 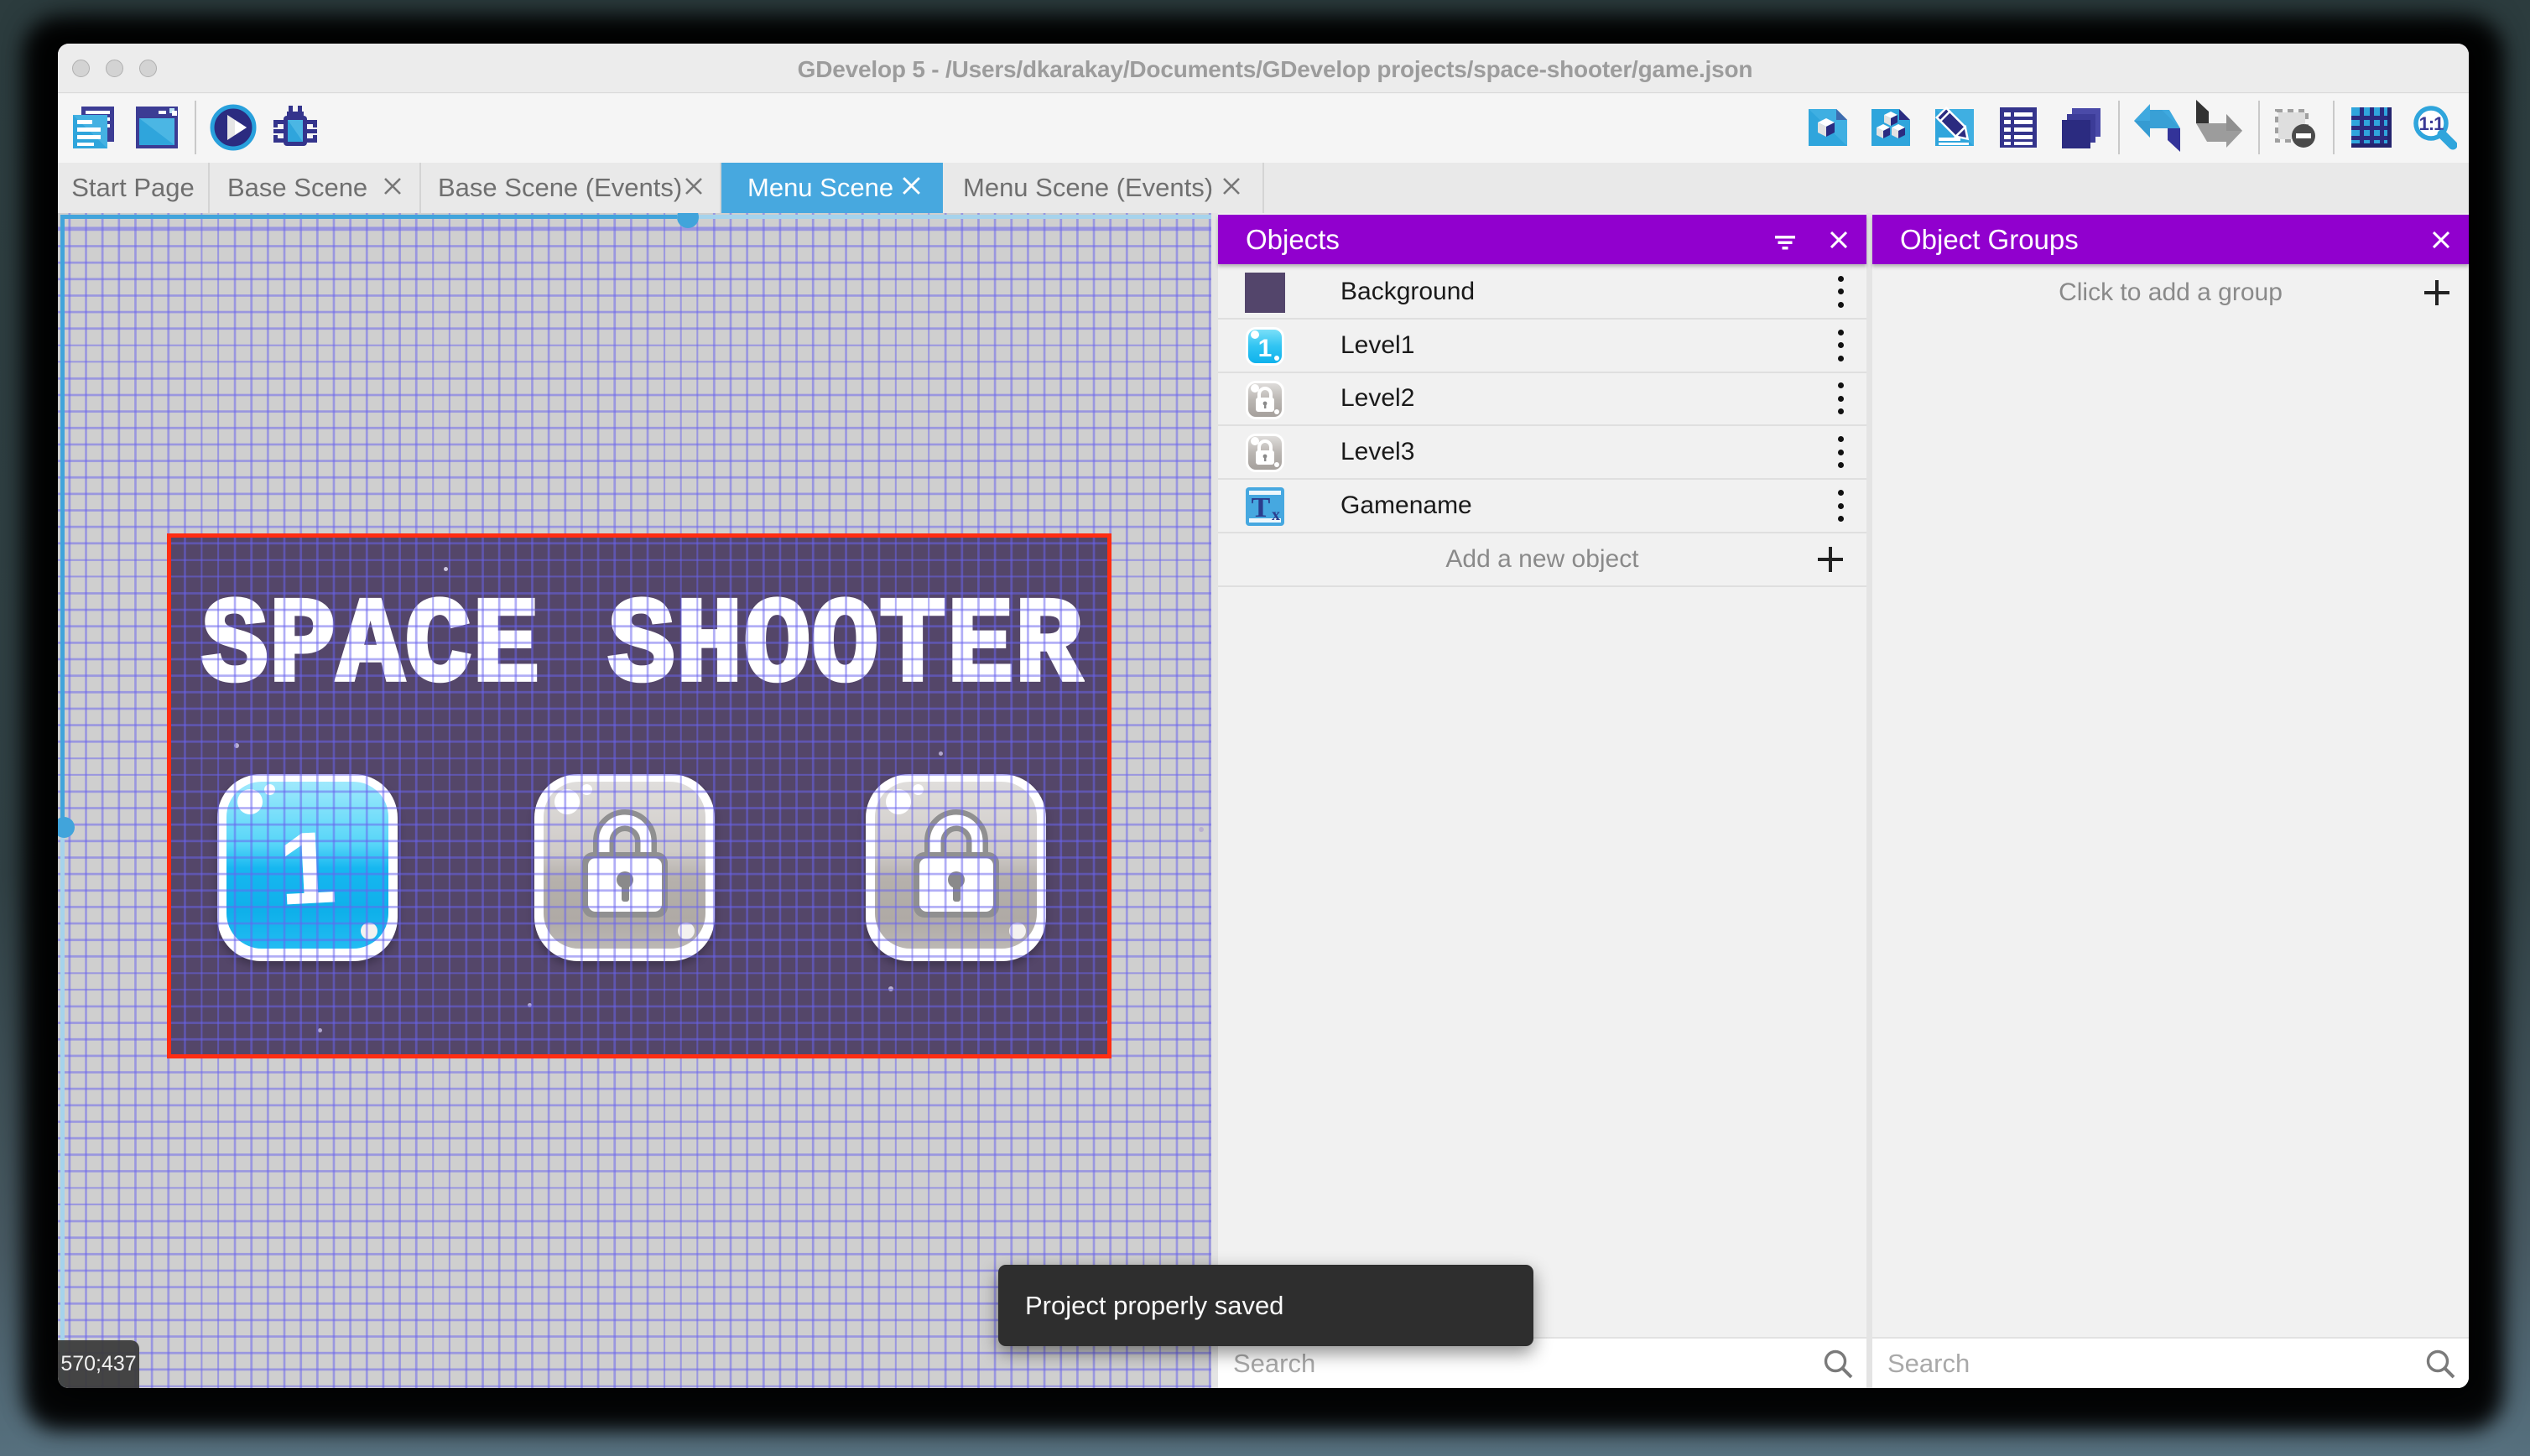 I want to click on svg-text: T, so click(x=1261, y=507).